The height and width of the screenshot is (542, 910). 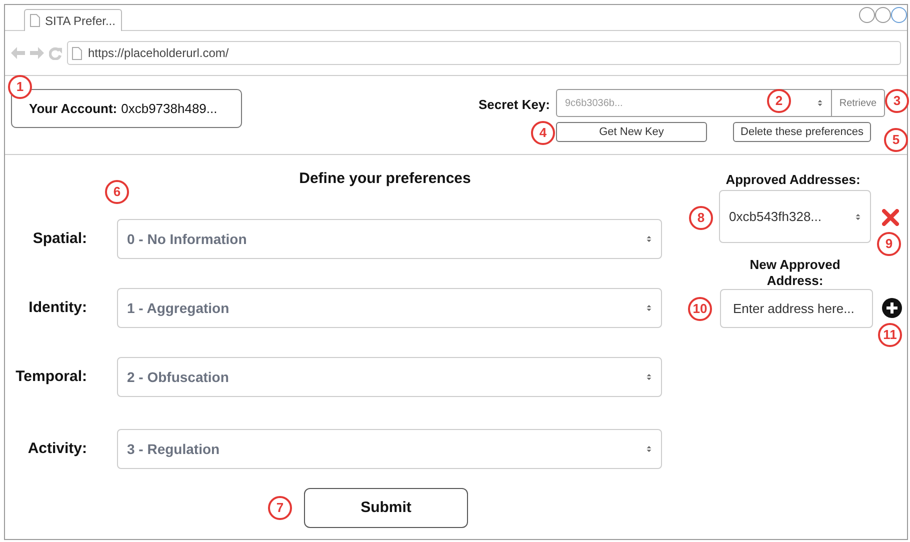 I want to click on callout-number: 1, so click(x=20, y=87).